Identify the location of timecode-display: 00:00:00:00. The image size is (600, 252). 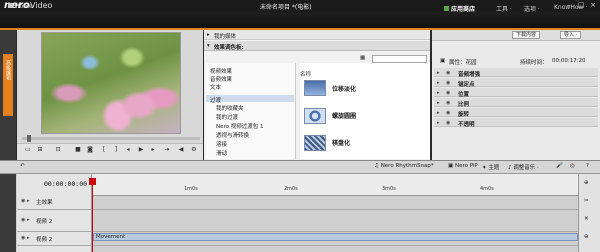
(66, 184).